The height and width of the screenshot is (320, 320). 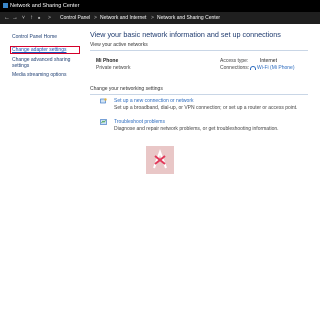 What do you see at coordinates (45, 63) in the screenshot?
I see `change-advanced-sharing-link: Change advanced sharing settings` at bounding box center [45, 63].